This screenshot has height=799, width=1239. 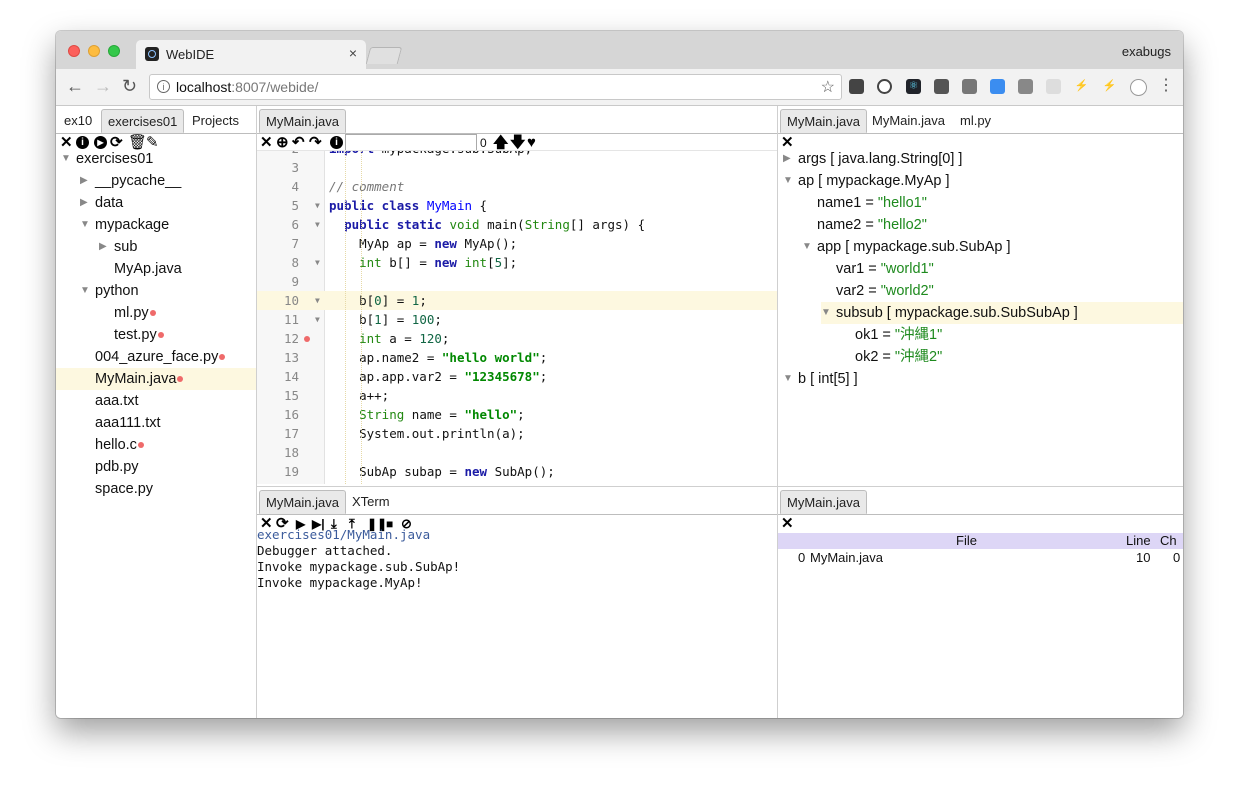 What do you see at coordinates (78, 121) in the screenshot?
I see `tab-ex10: ex10` at bounding box center [78, 121].